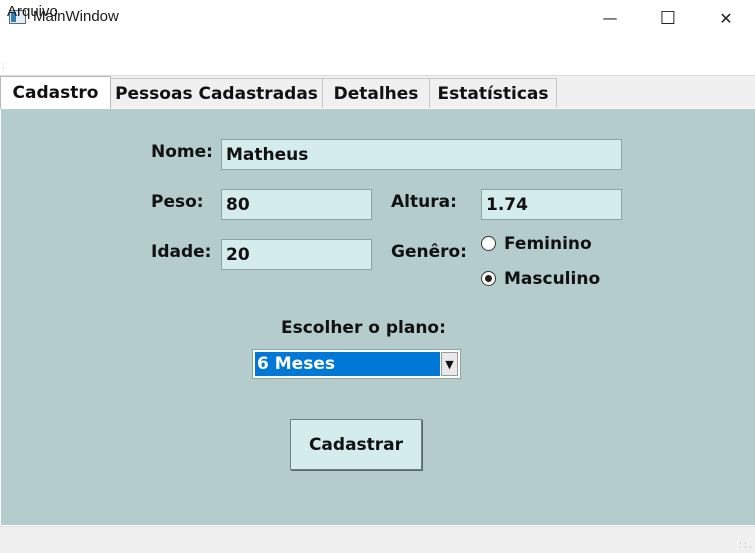 Image resolution: width=755 pixels, height=553 pixels. I want to click on chevron-down-icon: ▼, so click(449, 364).